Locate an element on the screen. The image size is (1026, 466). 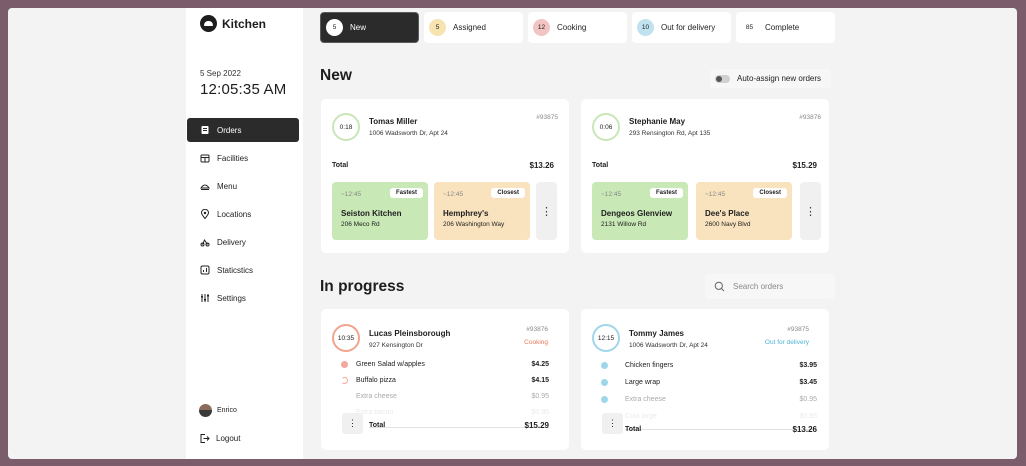
search-input: Search orders is located at coordinates (758, 286).